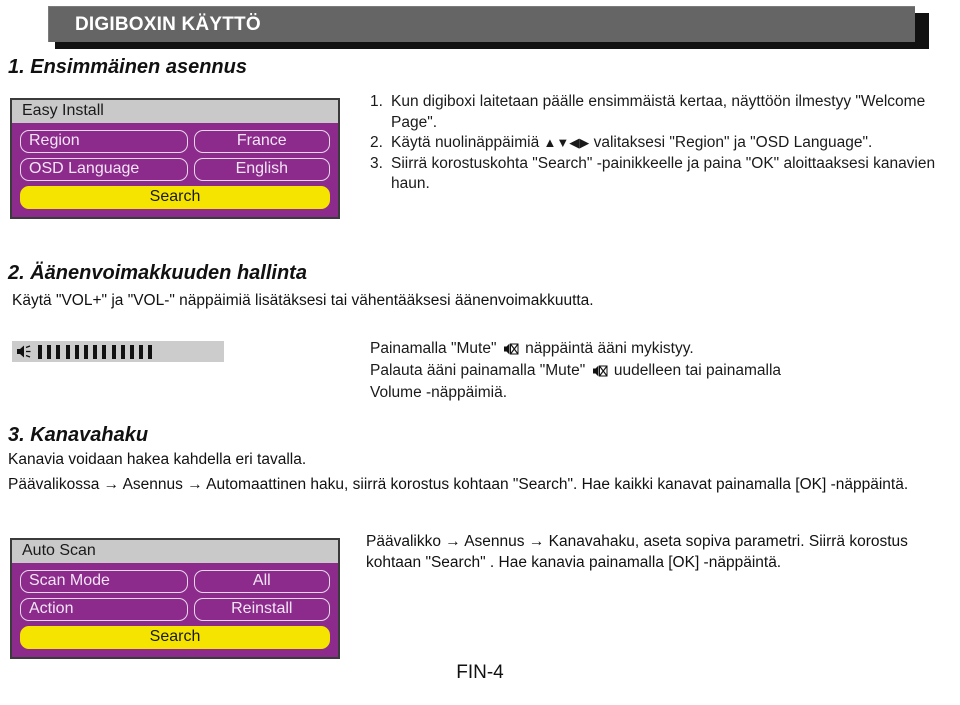 The image size is (960, 705). I want to click on osd-easy-value-osd-language: English, so click(261, 169).